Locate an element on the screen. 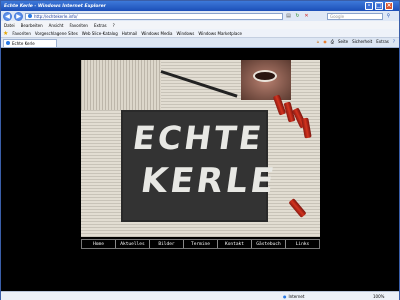  nav-bilder: Bilder is located at coordinates (167, 244).